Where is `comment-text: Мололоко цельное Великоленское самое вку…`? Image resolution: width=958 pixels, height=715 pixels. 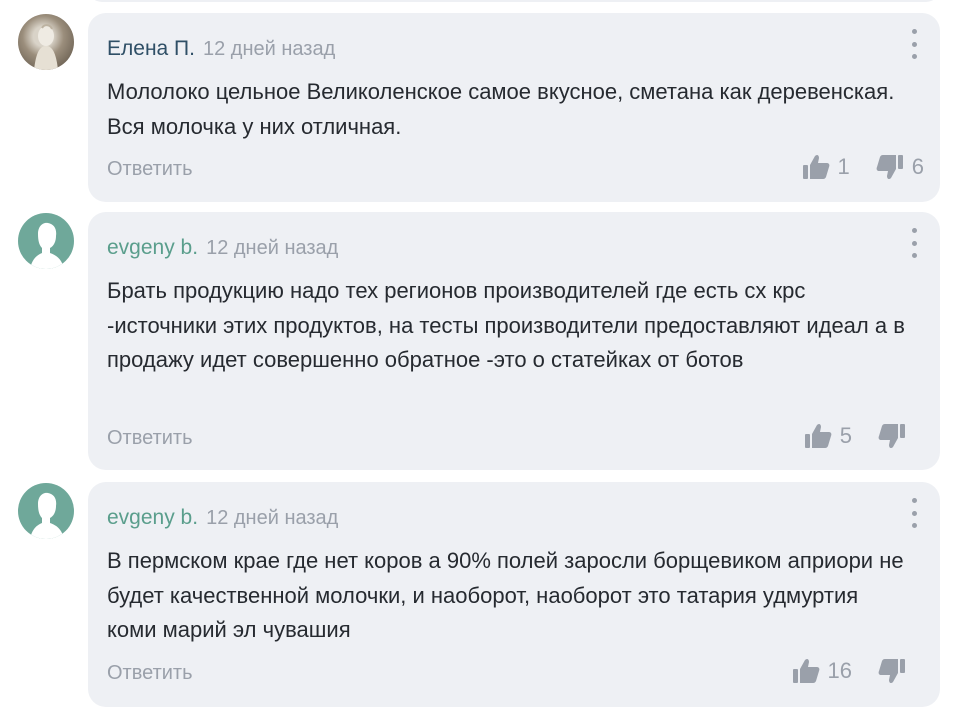 comment-text: Мололоко цельное Великоленское самое вку… is located at coordinates (501, 109).